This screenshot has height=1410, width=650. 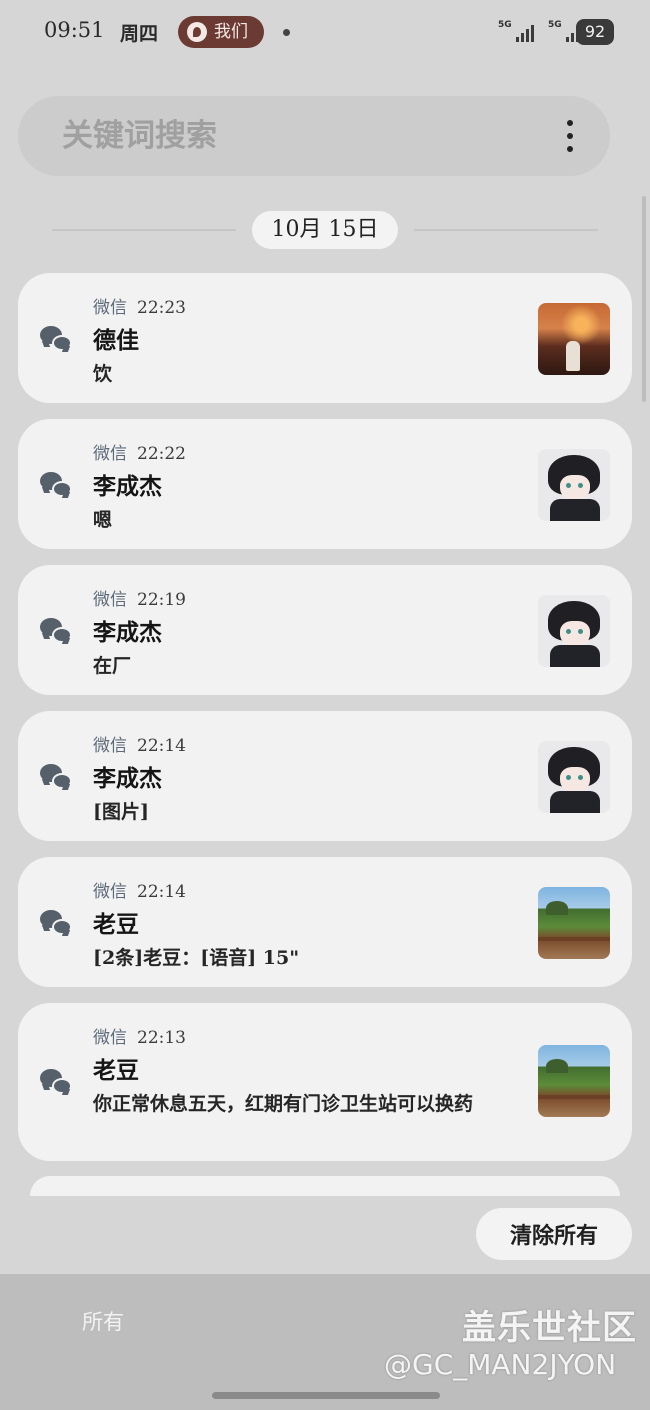 What do you see at coordinates (112, 666) in the screenshot?
I see `message-preview: 在厂` at bounding box center [112, 666].